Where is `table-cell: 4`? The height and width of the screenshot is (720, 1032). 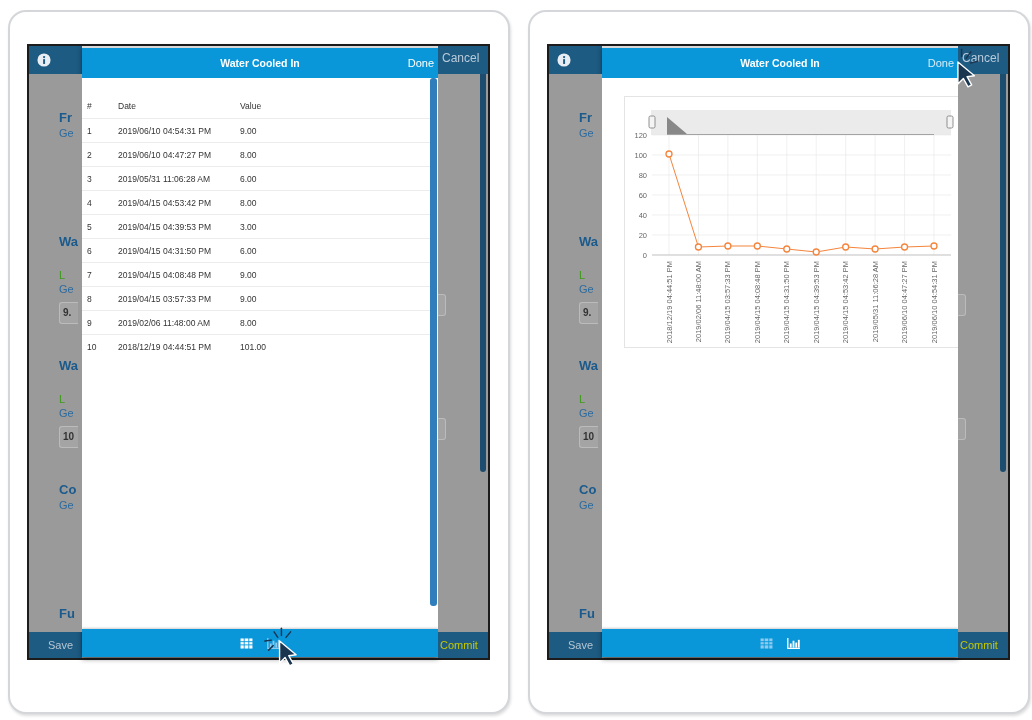 table-cell: 4 is located at coordinates (99, 202).